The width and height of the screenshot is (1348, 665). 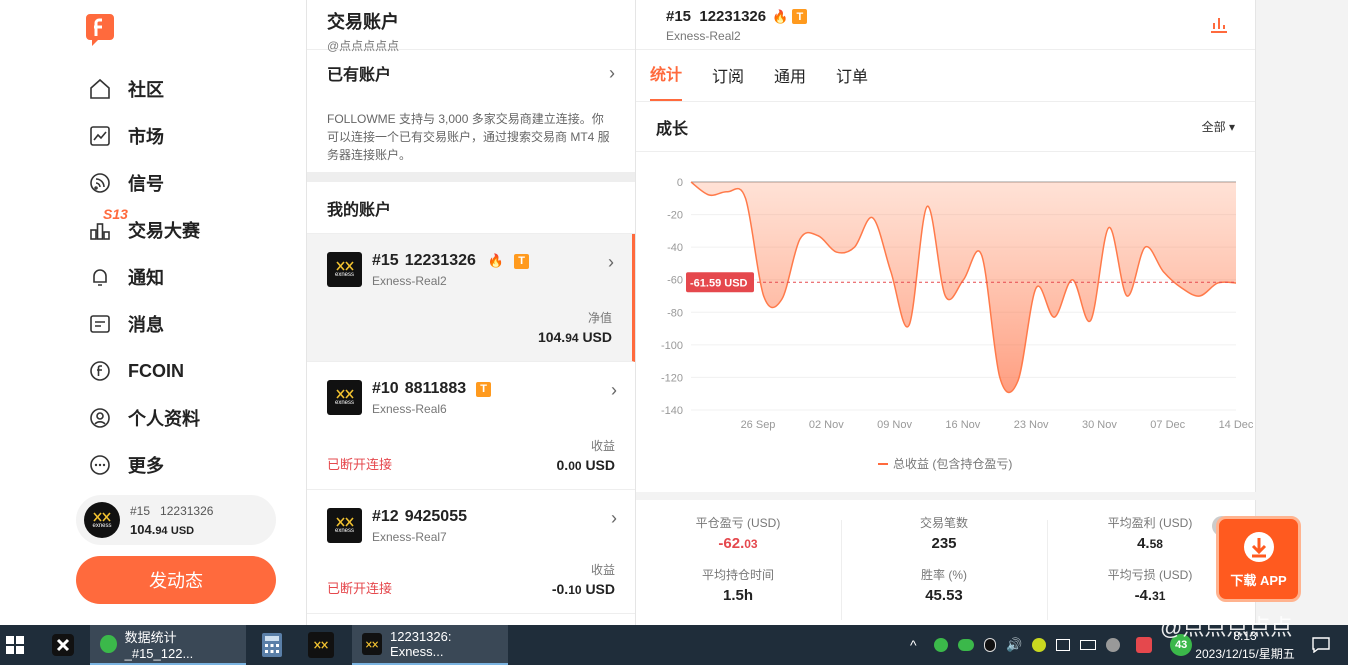 I want to click on nav-item-notifications: 通知, so click(x=126, y=277).